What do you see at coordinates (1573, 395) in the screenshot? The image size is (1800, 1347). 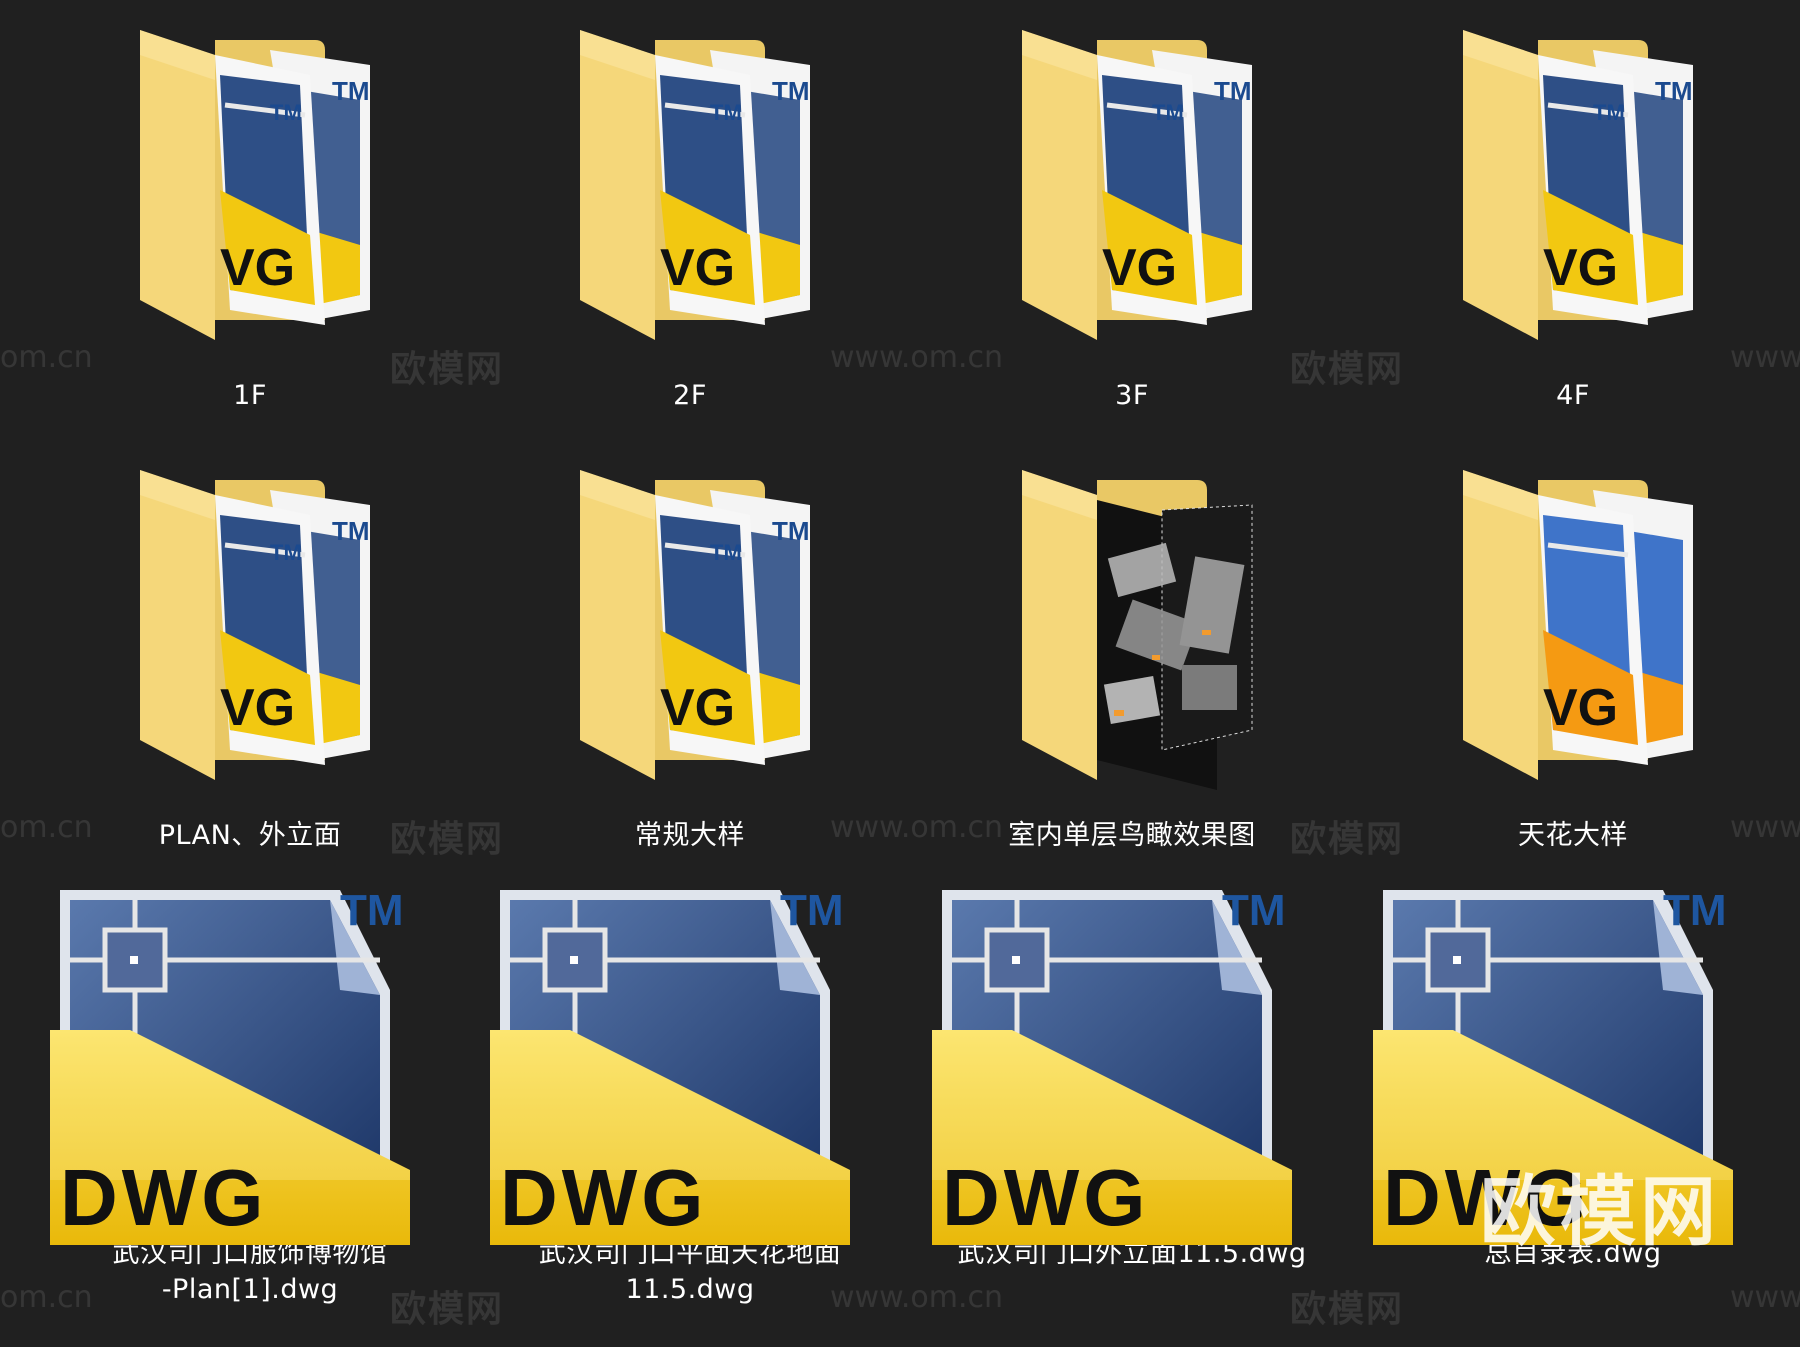 I see `folder-label: 4F` at bounding box center [1573, 395].